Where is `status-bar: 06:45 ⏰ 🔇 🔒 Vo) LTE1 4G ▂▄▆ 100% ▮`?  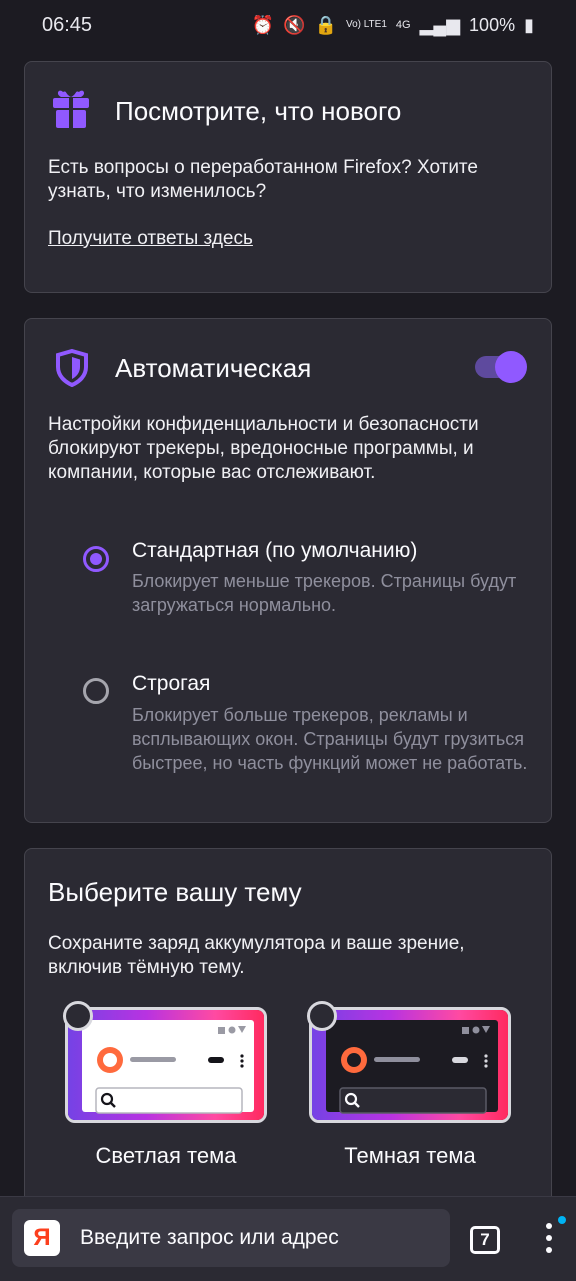
status-bar: 06:45 ⏰ 🔇 🔒 Vo) LTE1 4G ▂▄▆ 100% ▮ is located at coordinates (288, 25).